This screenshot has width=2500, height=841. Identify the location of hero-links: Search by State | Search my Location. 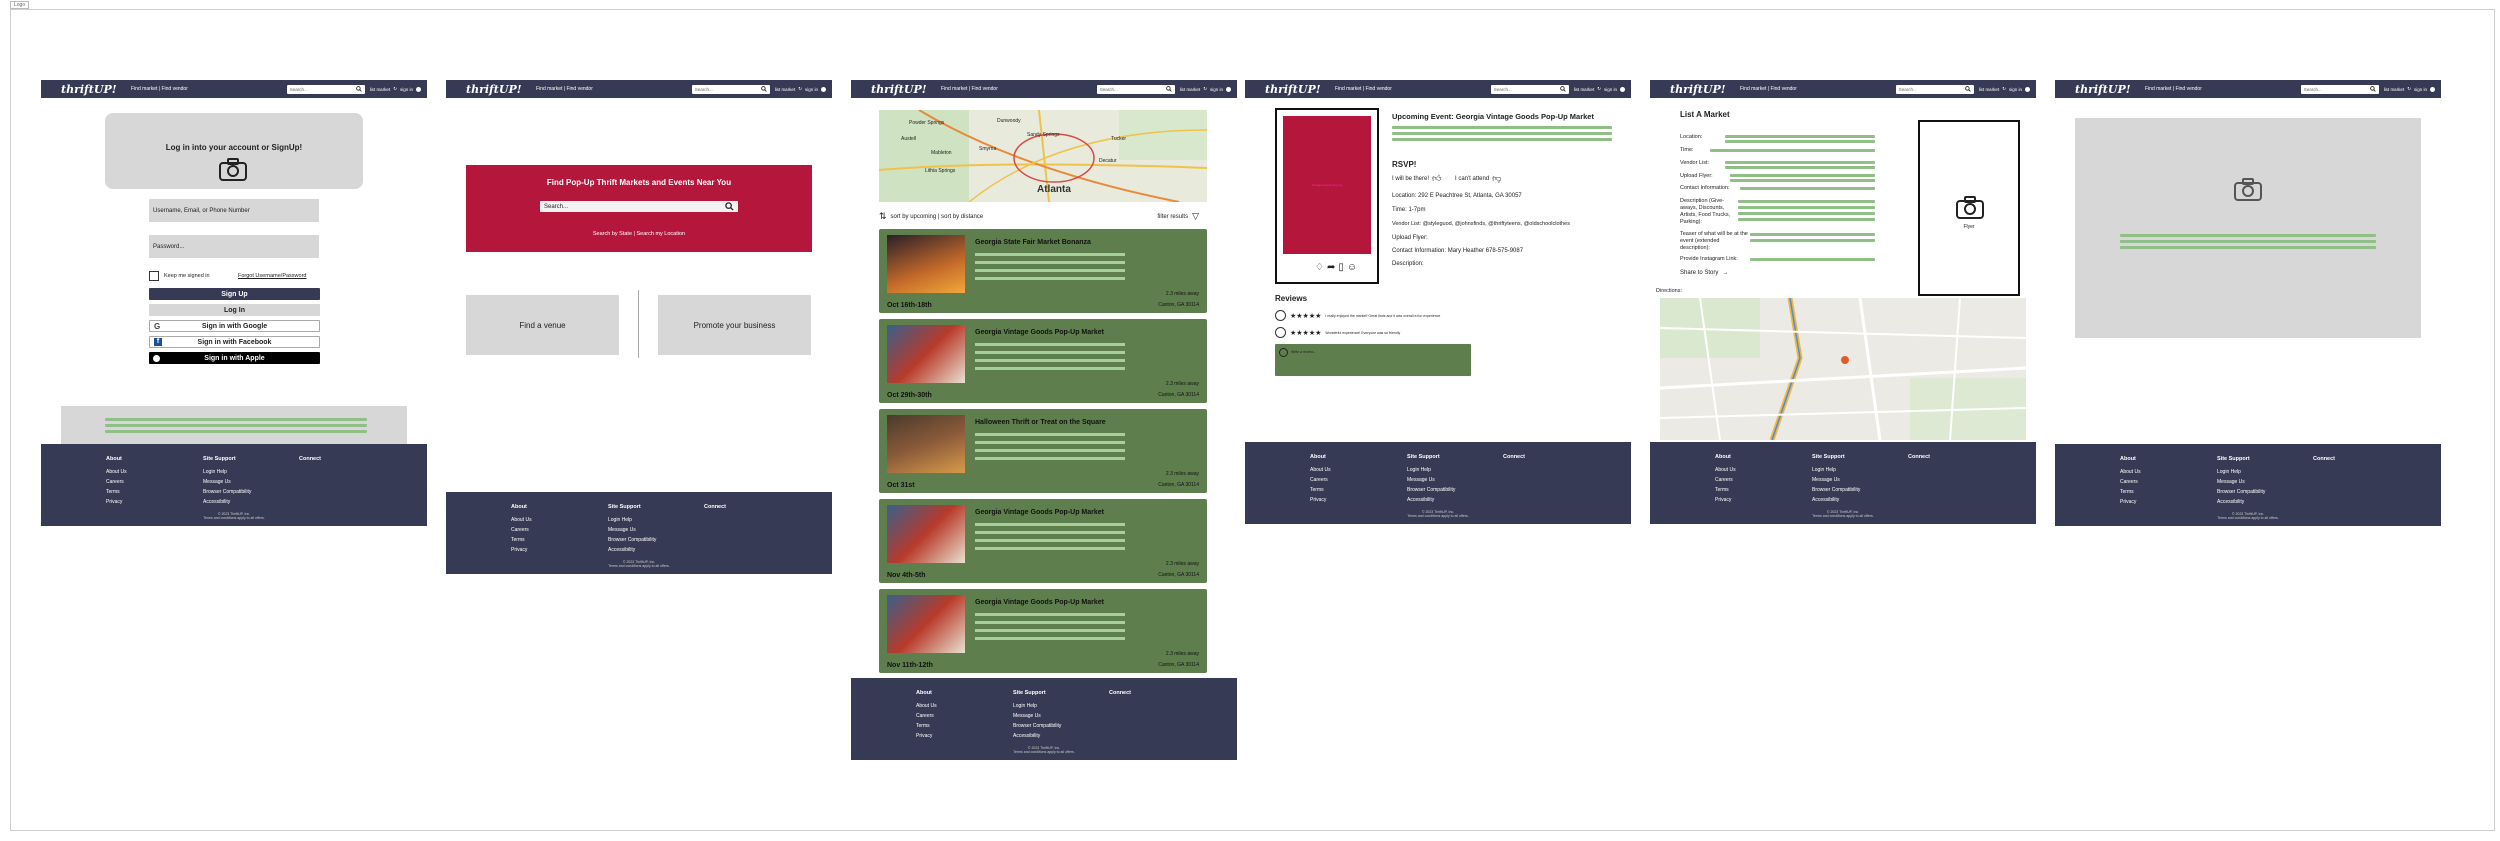
(639, 234).